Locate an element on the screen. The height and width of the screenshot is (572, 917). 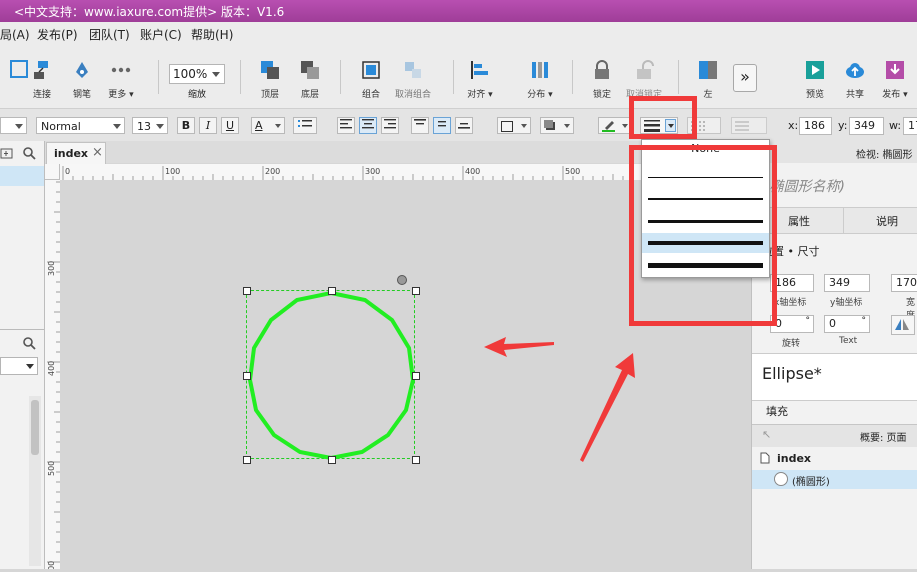
x-field: 186 is located at coordinates (815, 126).